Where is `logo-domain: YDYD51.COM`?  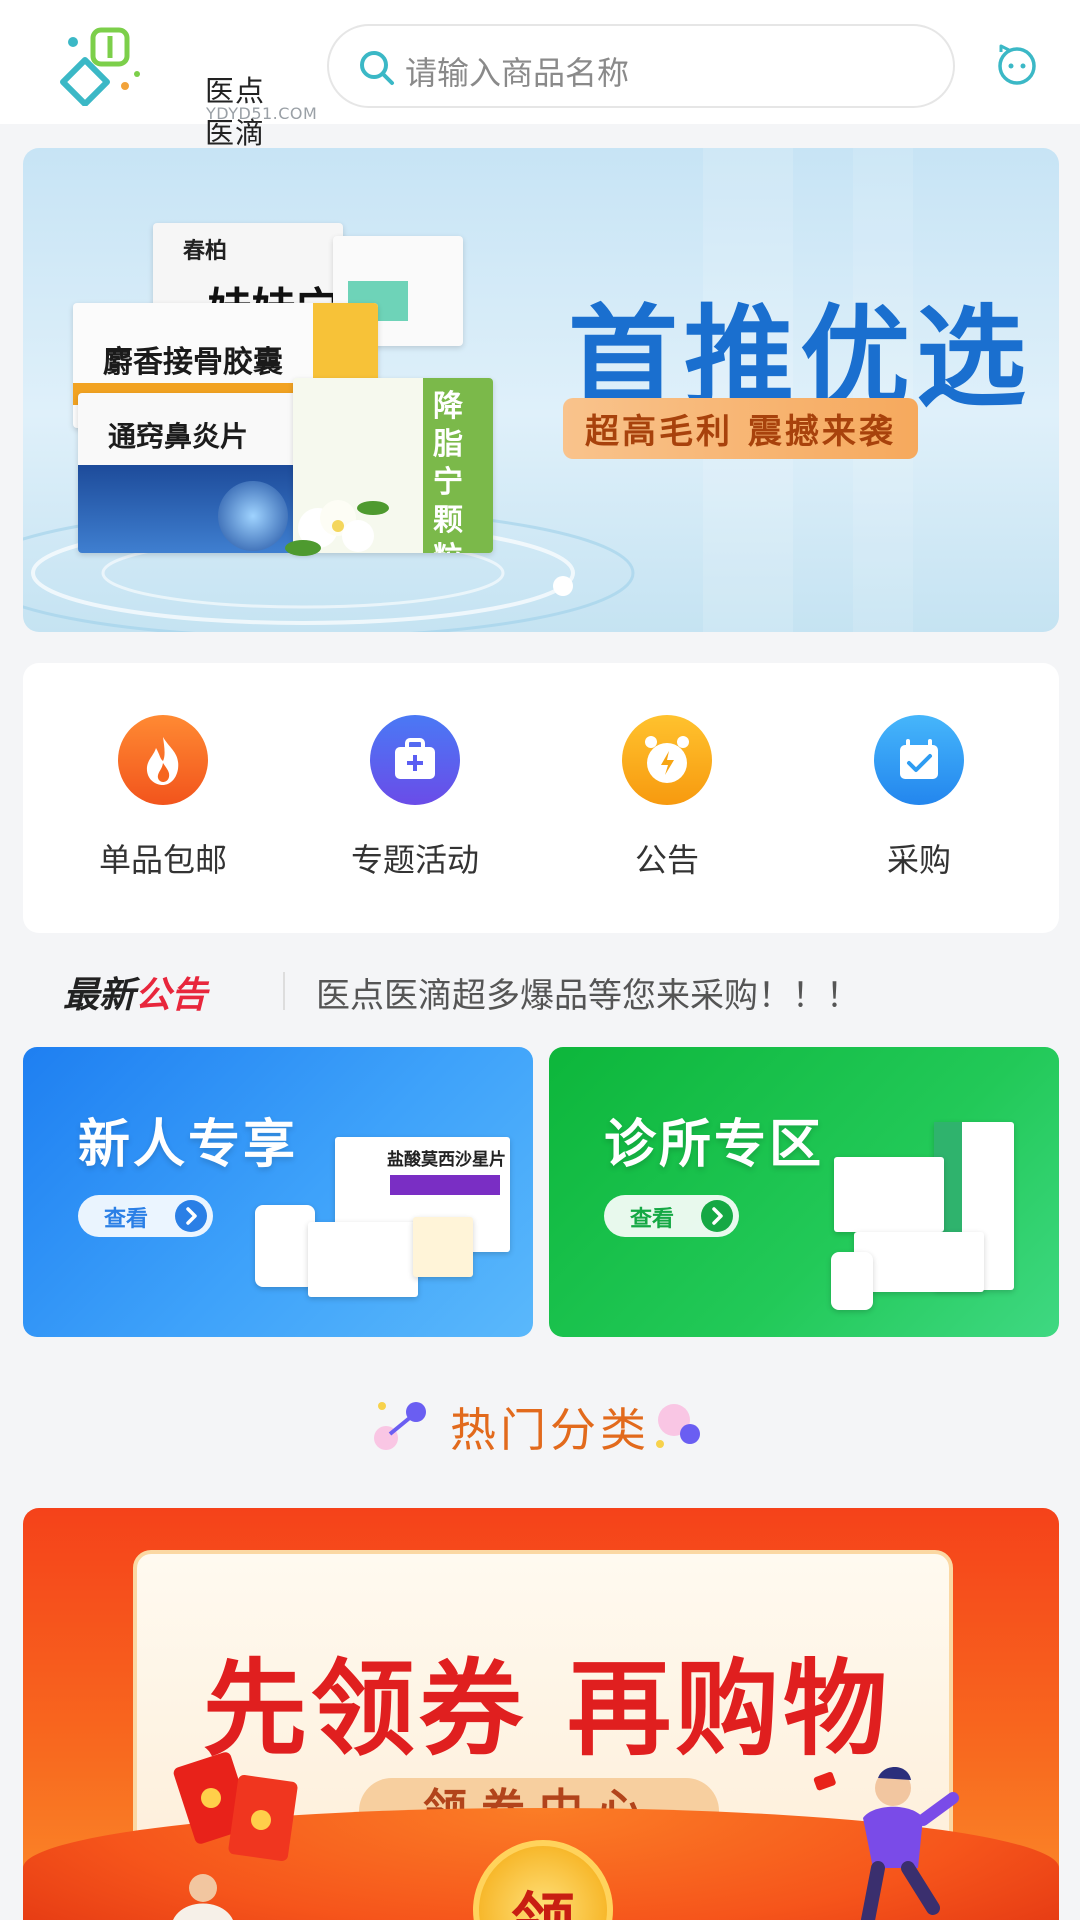 logo-domain: YDYD51.COM is located at coordinates (262, 113).